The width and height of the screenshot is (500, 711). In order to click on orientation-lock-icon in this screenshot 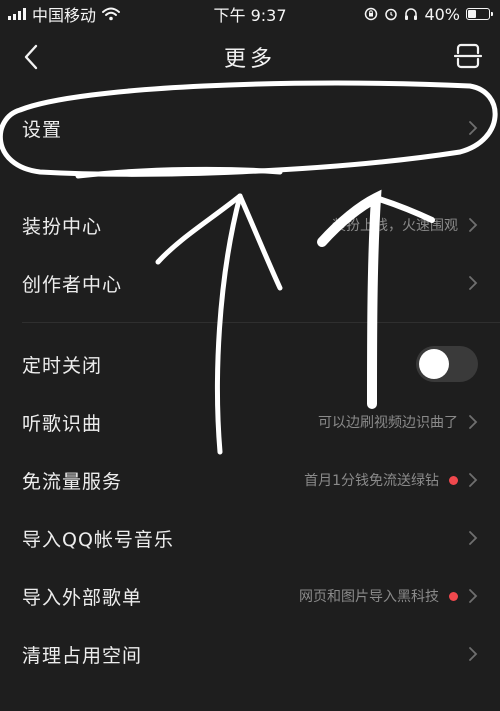, I will do `click(371, 14)`.